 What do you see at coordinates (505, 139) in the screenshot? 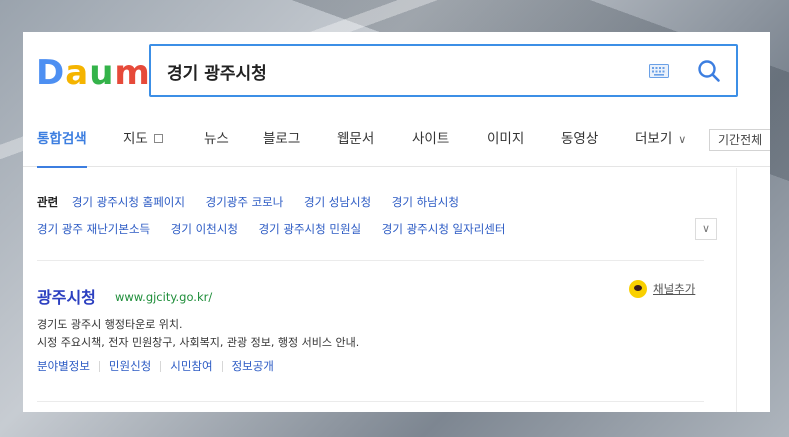
I see `tab-images: 이미지` at bounding box center [505, 139].